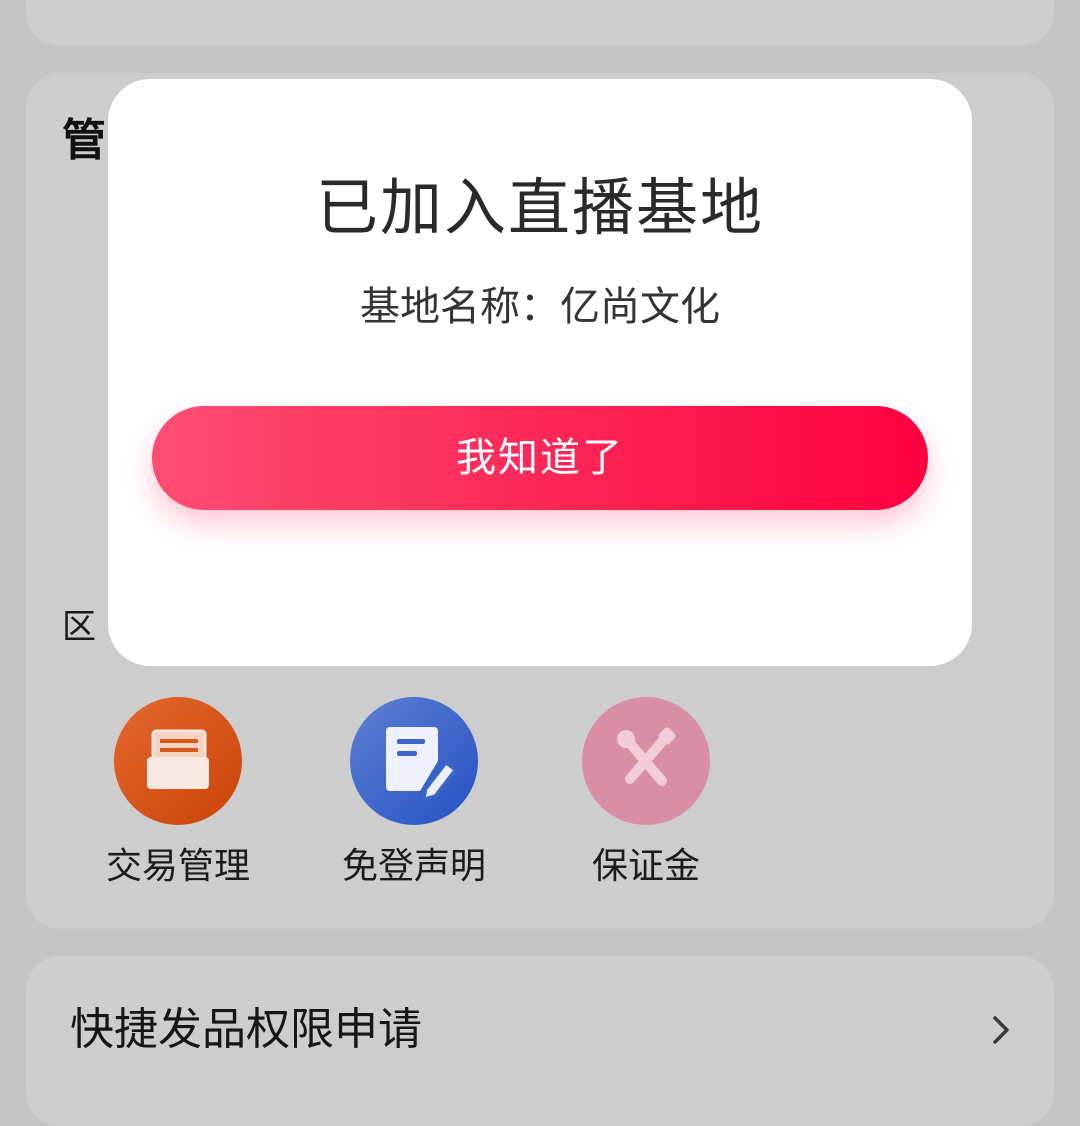 The image size is (1080, 1126). Describe the element at coordinates (540, 1041) in the screenshot. I see `quick-publish-row: 快捷发品权限申请` at that location.